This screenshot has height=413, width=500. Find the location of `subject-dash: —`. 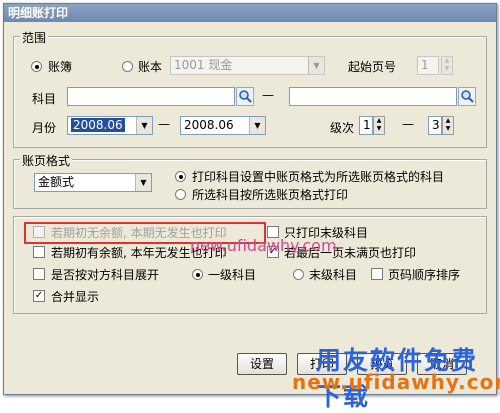

subject-dash: — is located at coordinates (268, 95).